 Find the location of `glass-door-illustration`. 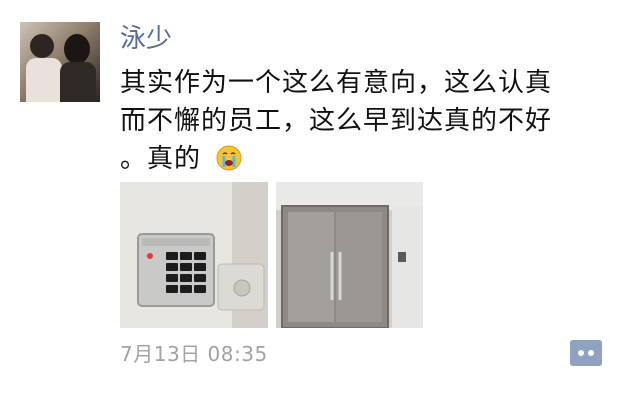

glass-door-illustration is located at coordinates (349, 255).